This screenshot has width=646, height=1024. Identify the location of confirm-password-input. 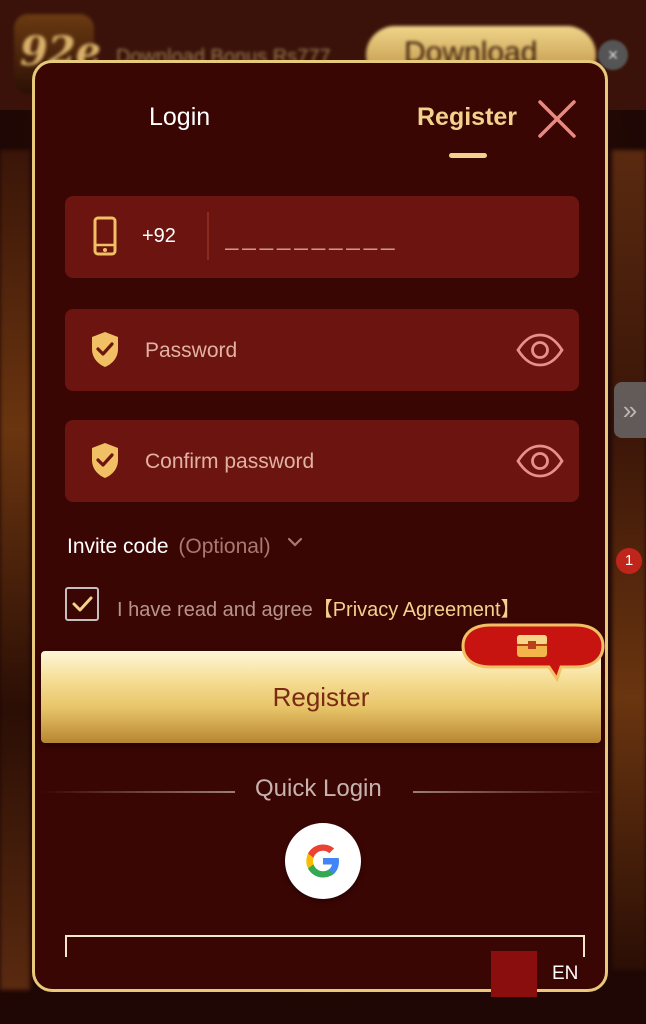
(315, 462).